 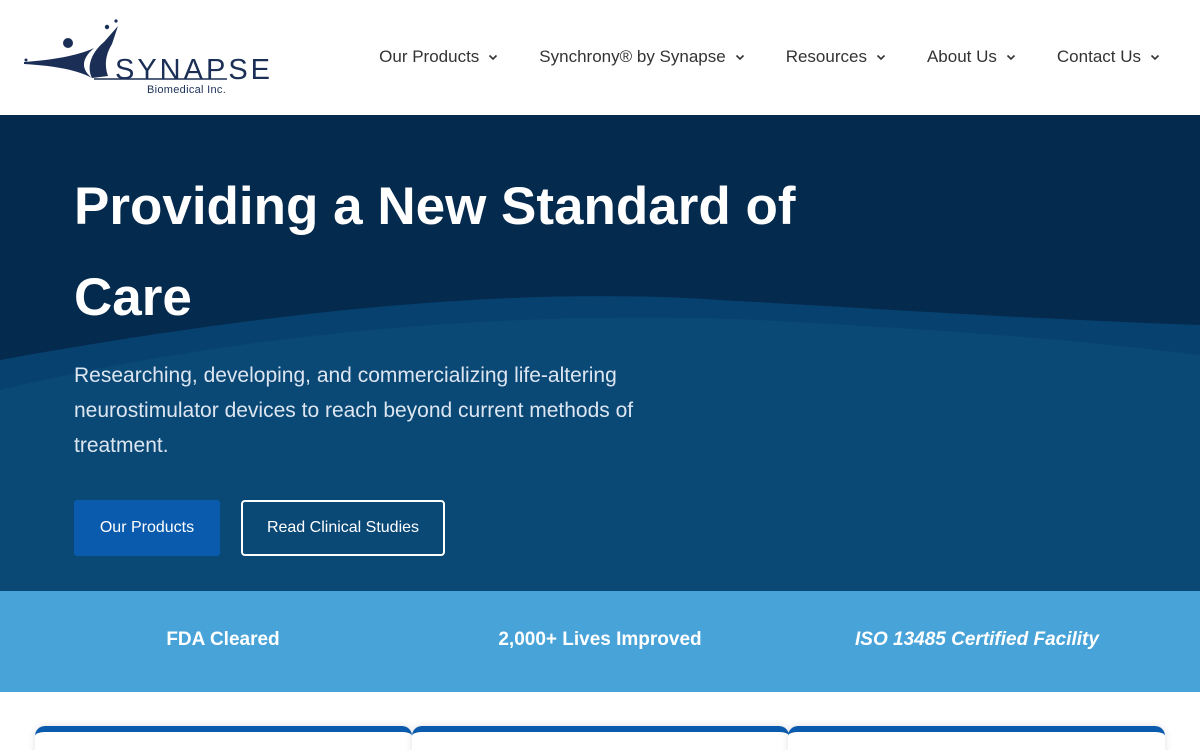 What do you see at coordinates (435, 252) in the screenshot?
I see `hero-title: Providing a New Standard of Care` at bounding box center [435, 252].